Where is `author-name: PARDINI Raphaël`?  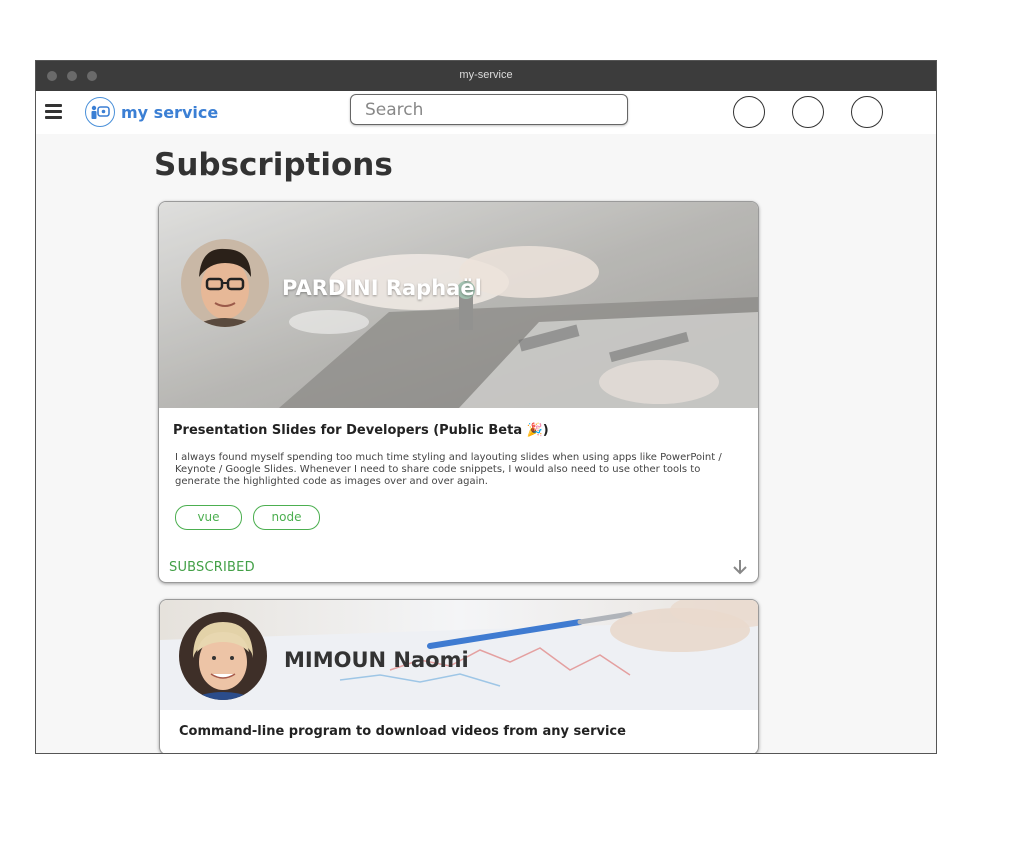
author-name: PARDINI Raphaël is located at coordinates (382, 288).